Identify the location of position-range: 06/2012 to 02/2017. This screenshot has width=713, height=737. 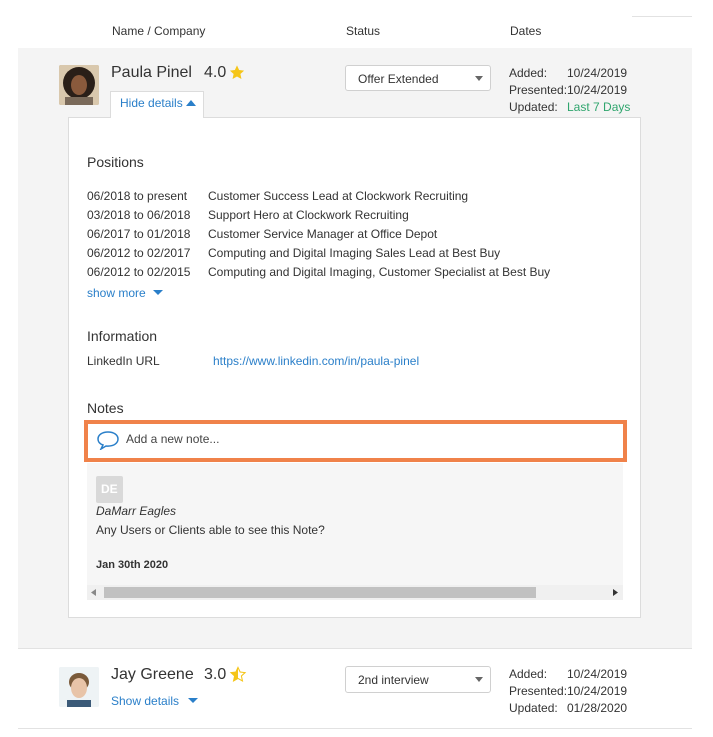
(139, 253).